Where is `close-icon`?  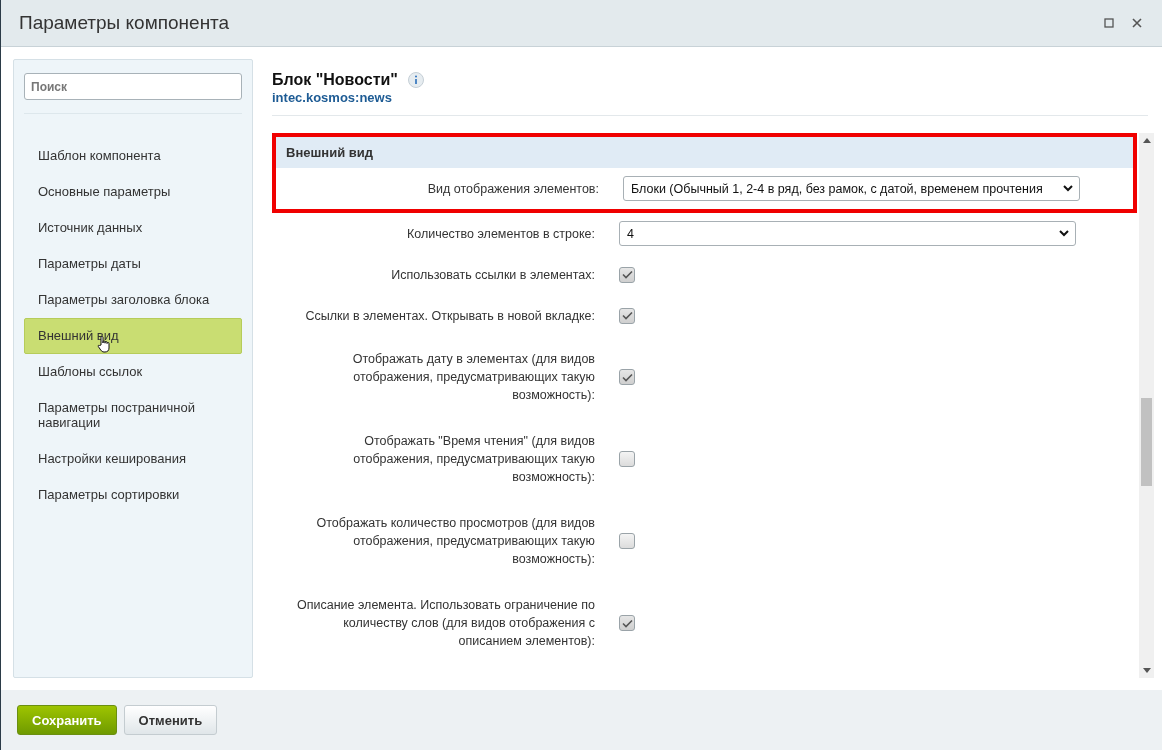
close-icon is located at coordinates (1137, 23).